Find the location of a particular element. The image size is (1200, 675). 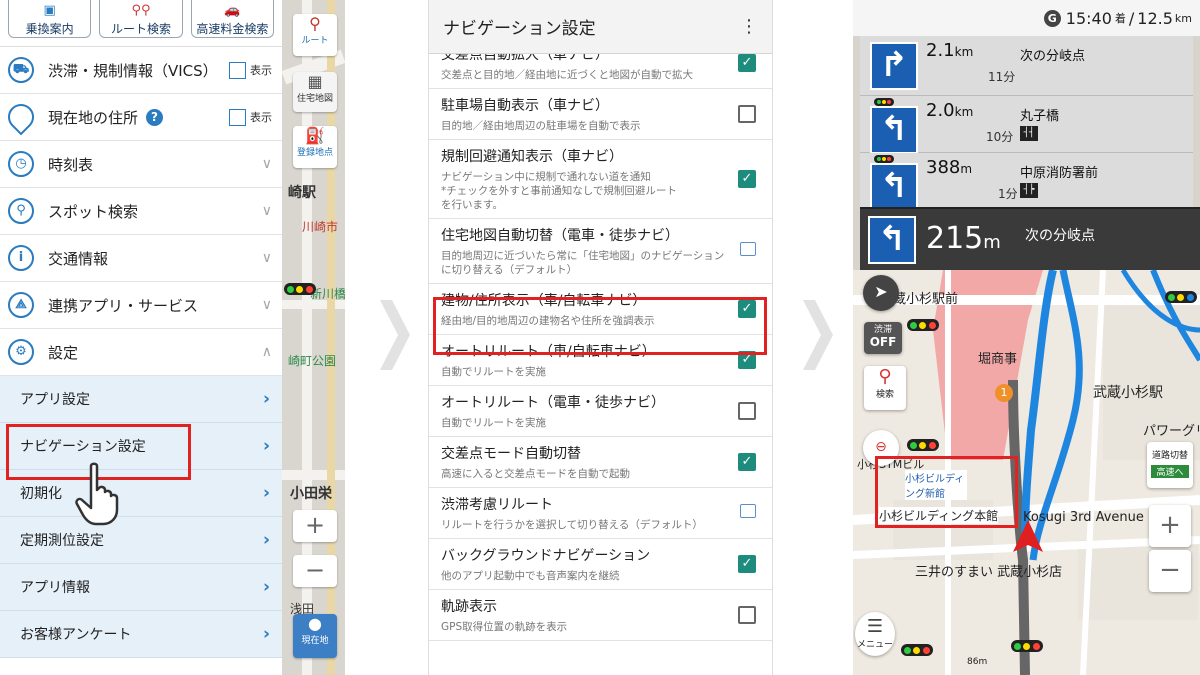

submenu-survey: お客様アンケート › is located at coordinates (141, 634).